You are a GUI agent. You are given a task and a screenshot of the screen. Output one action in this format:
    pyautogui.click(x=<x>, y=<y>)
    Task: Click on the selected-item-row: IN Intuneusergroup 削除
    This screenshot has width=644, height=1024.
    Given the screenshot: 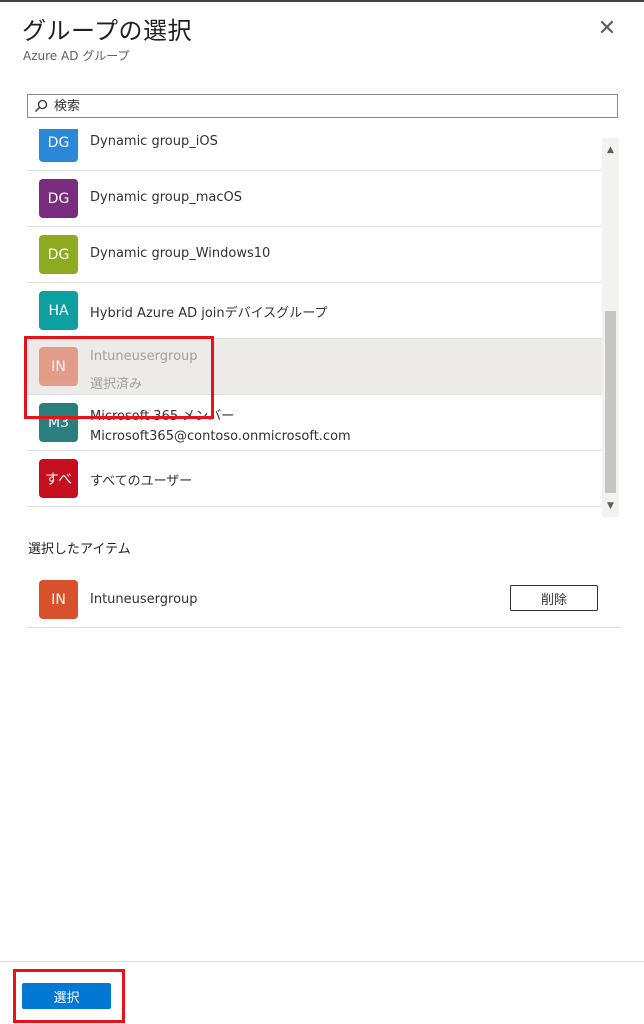 What is the action you would take?
    pyautogui.click(x=324, y=600)
    